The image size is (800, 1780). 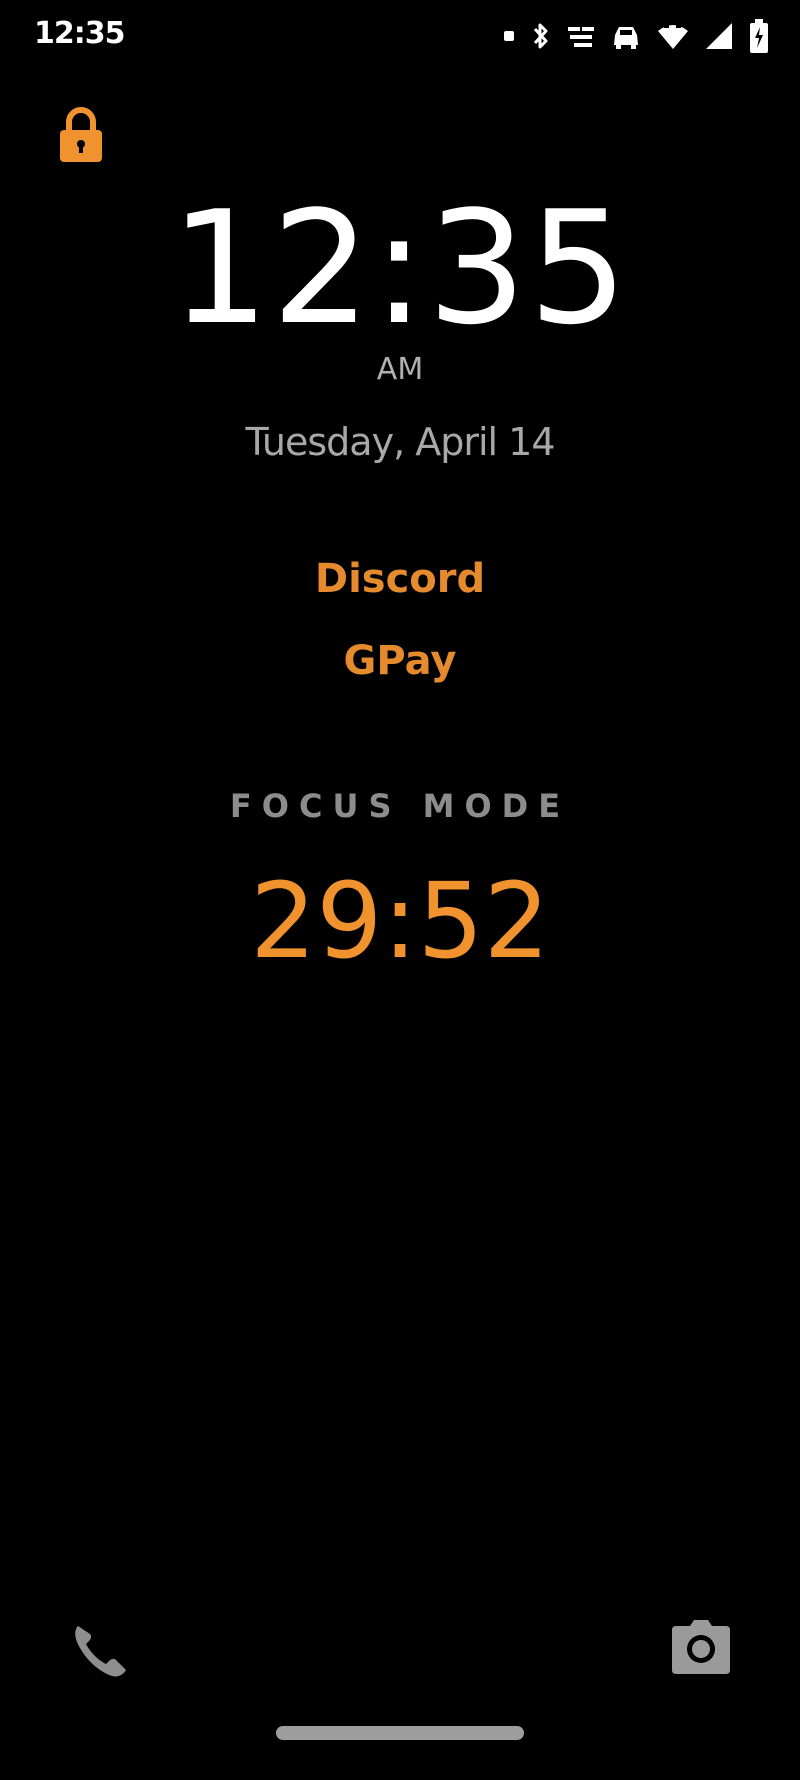 I want to click on lock-screen-clock: 12:35, so click(x=400, y=268).